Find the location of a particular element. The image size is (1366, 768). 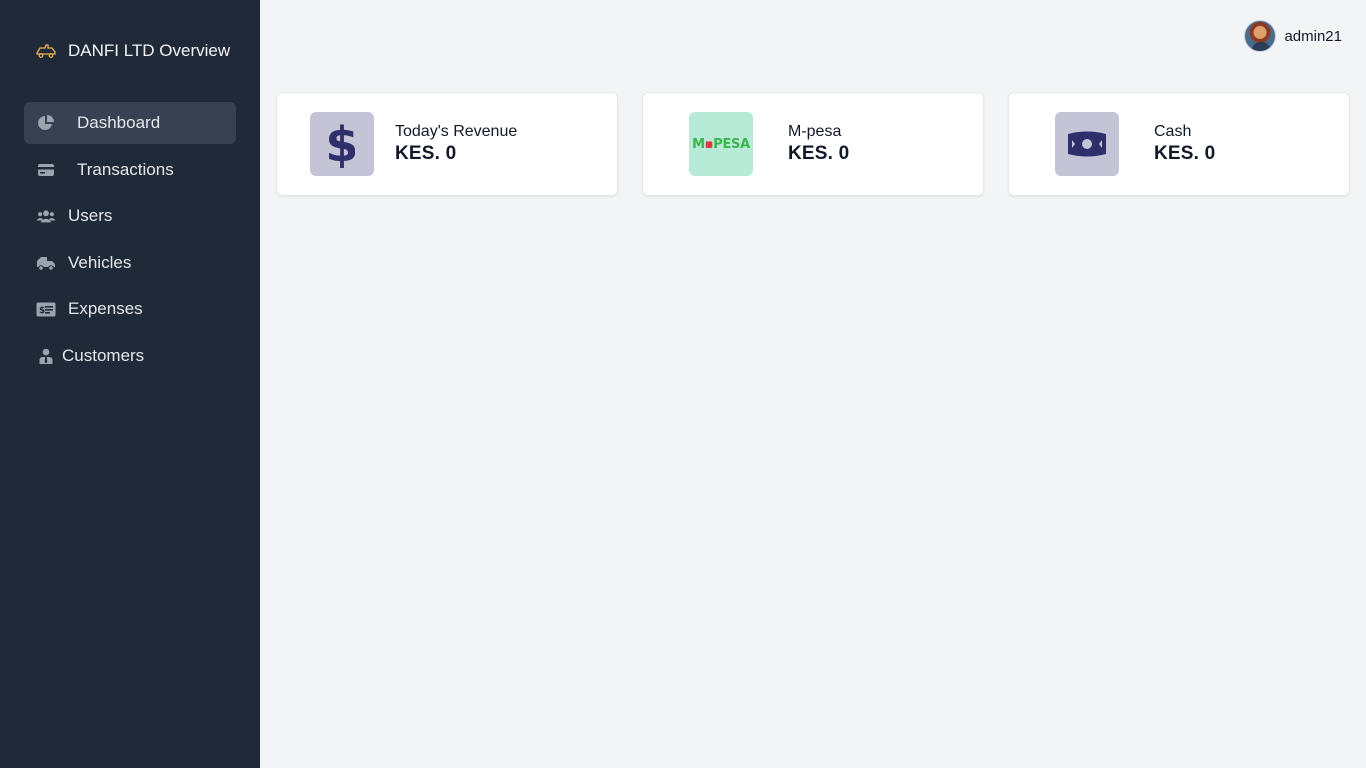

mpesa-logo: M▪PESA is located at coordinates (721, 144).